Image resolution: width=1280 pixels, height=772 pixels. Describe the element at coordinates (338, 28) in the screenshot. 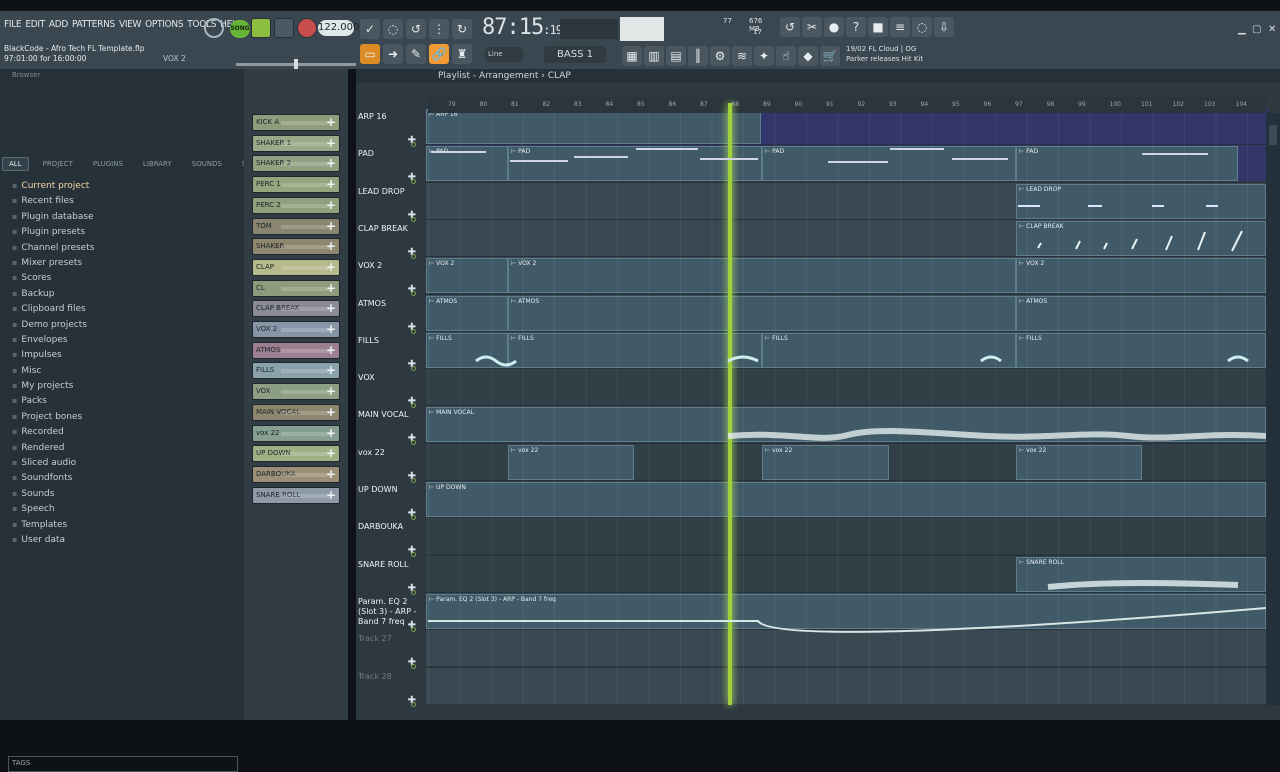

I see `tempo-display: 122.000` at that location.